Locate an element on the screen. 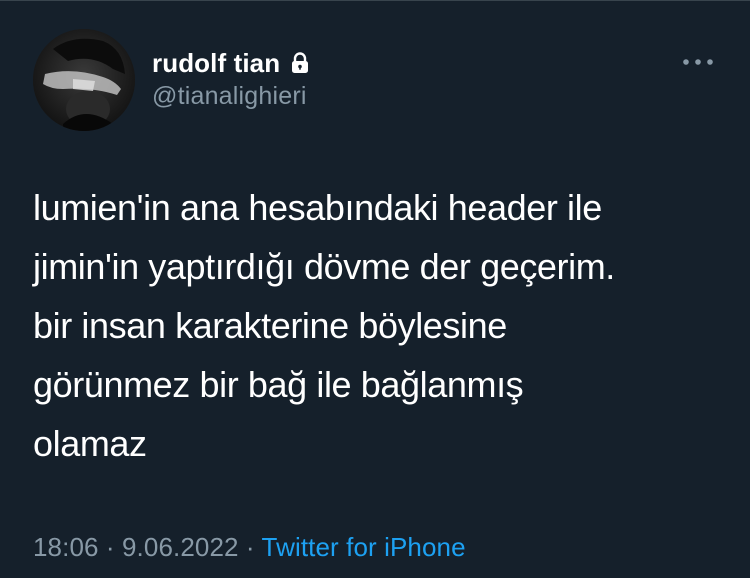 This screenshot has height=578, width=750. lock-icon is located at coordinates (300, 63).